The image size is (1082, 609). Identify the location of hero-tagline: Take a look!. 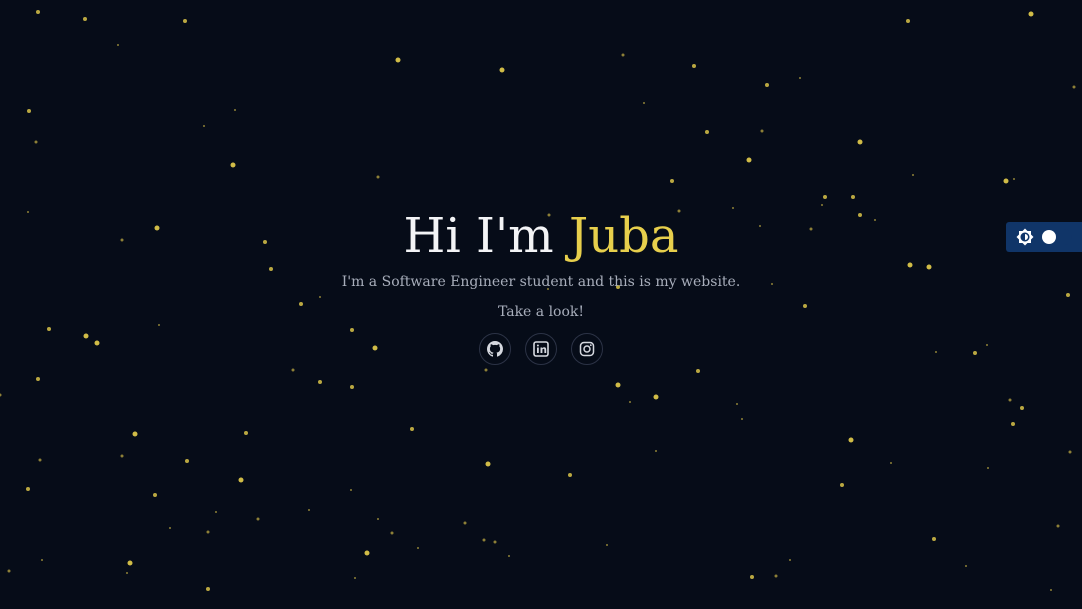
(541, 312).